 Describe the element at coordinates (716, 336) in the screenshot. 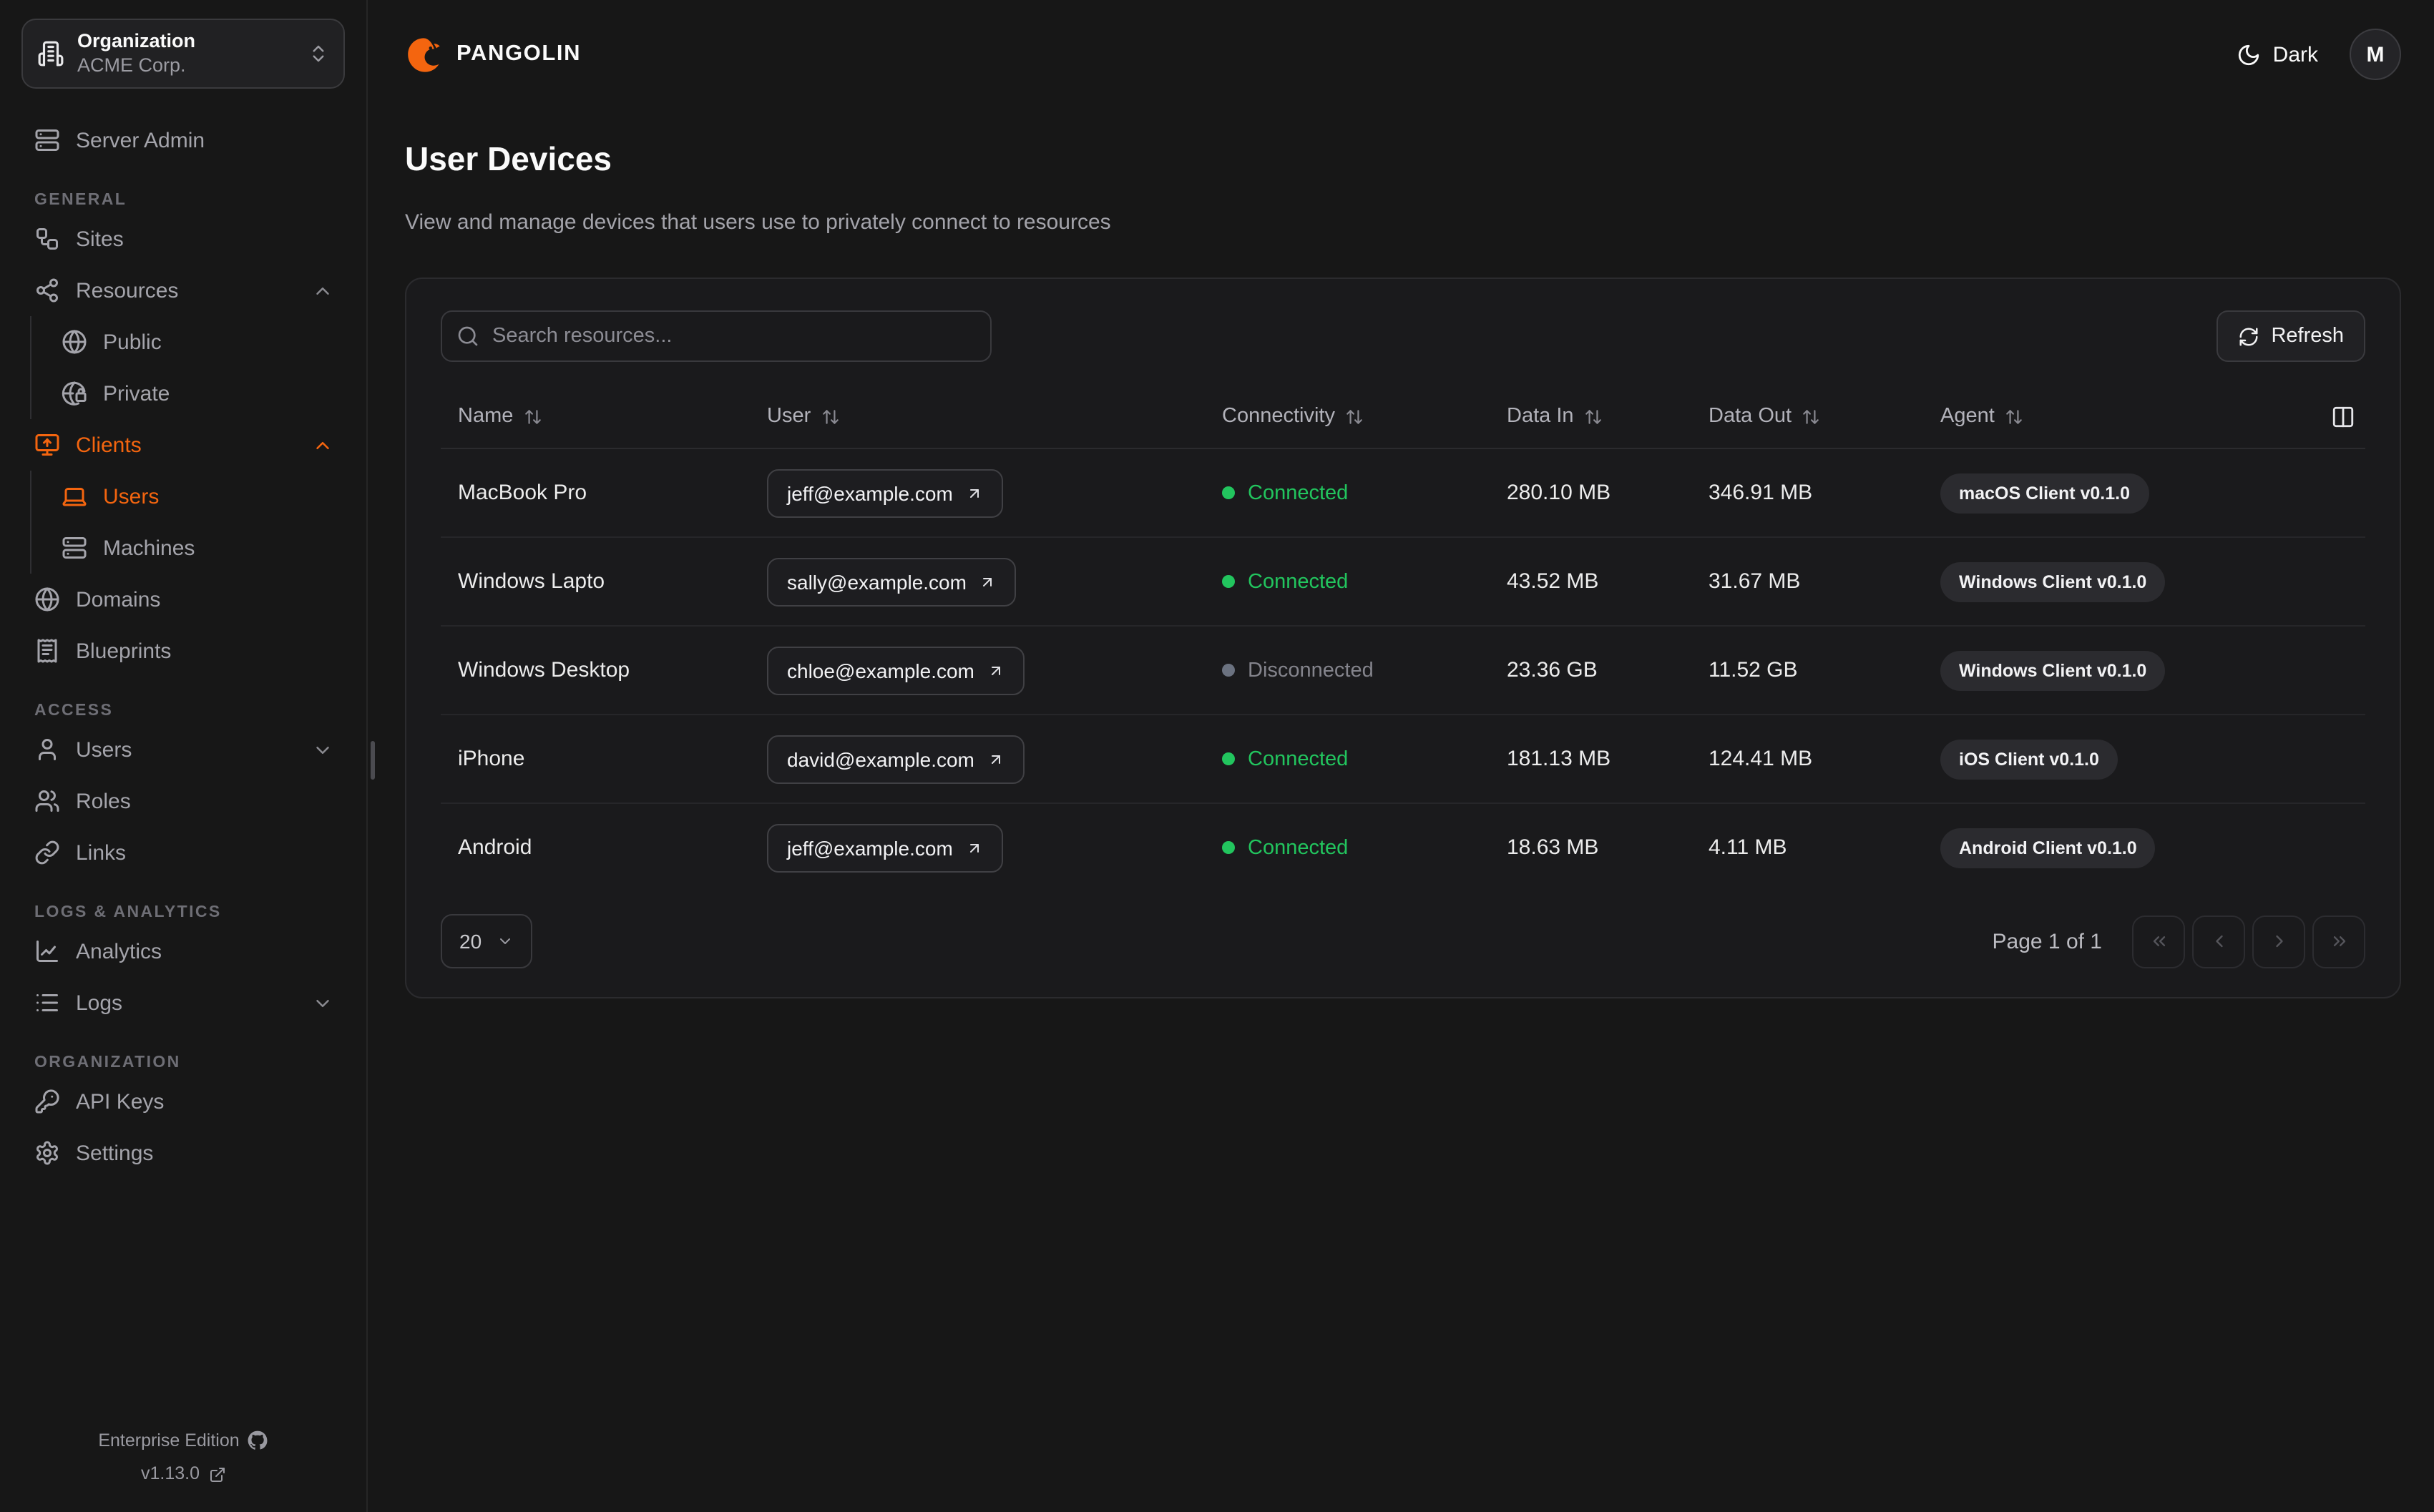

I see `search-input` at that location.